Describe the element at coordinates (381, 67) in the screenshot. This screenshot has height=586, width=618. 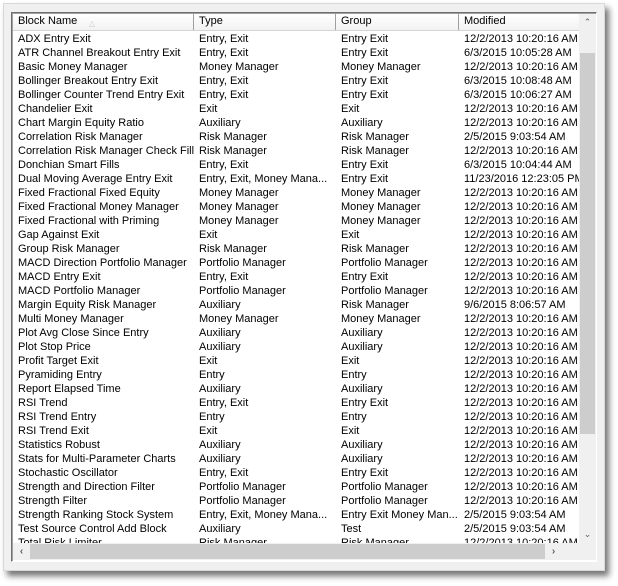
I see `group-cell: Money Manager` at that location.